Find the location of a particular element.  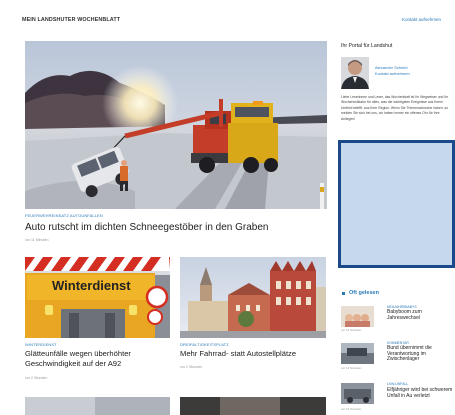

sidebar-item-1-time: vor 16 Stunden is located at coordinates (351, 330).